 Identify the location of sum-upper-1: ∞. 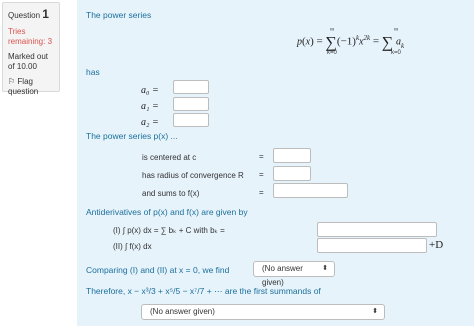
(332, 30).